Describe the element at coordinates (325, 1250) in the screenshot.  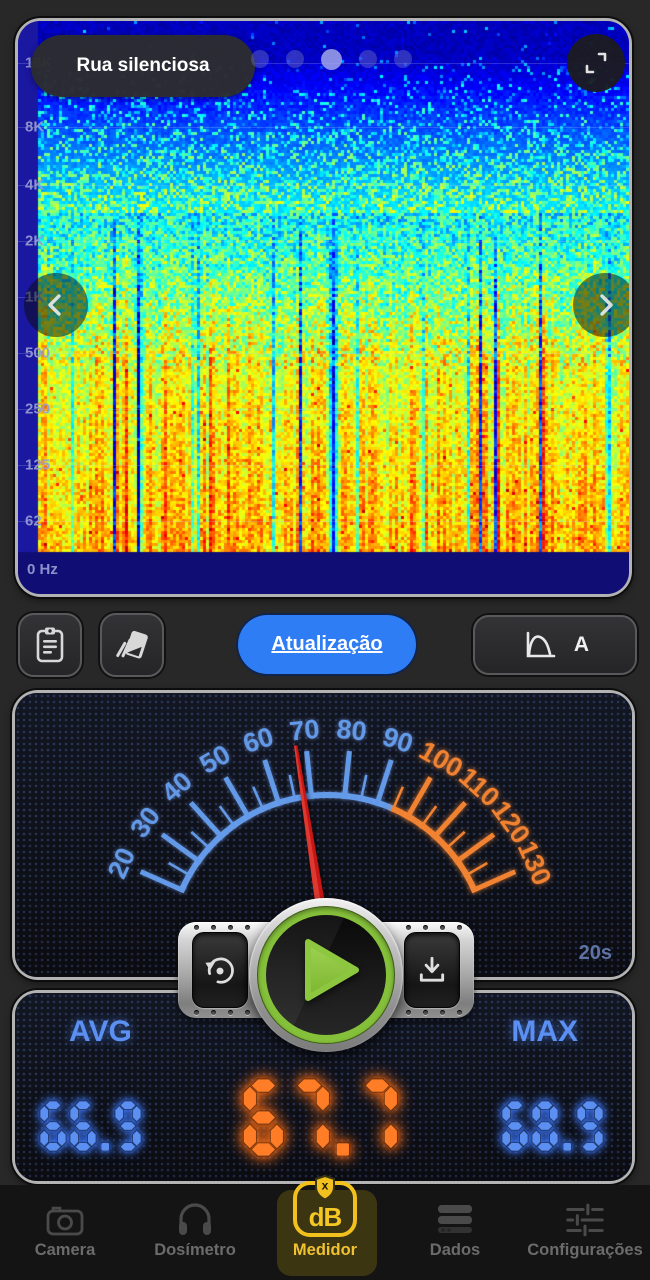
I see `tab-meter-label: Medidor` at that location.